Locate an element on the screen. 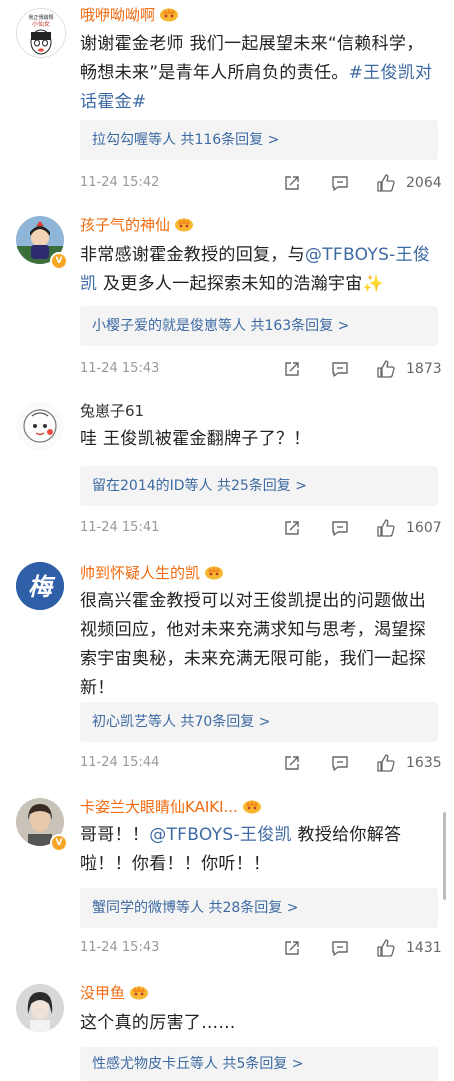  comment-footer: 11-24 15:44 1635 is located at coordinates (261, 763).